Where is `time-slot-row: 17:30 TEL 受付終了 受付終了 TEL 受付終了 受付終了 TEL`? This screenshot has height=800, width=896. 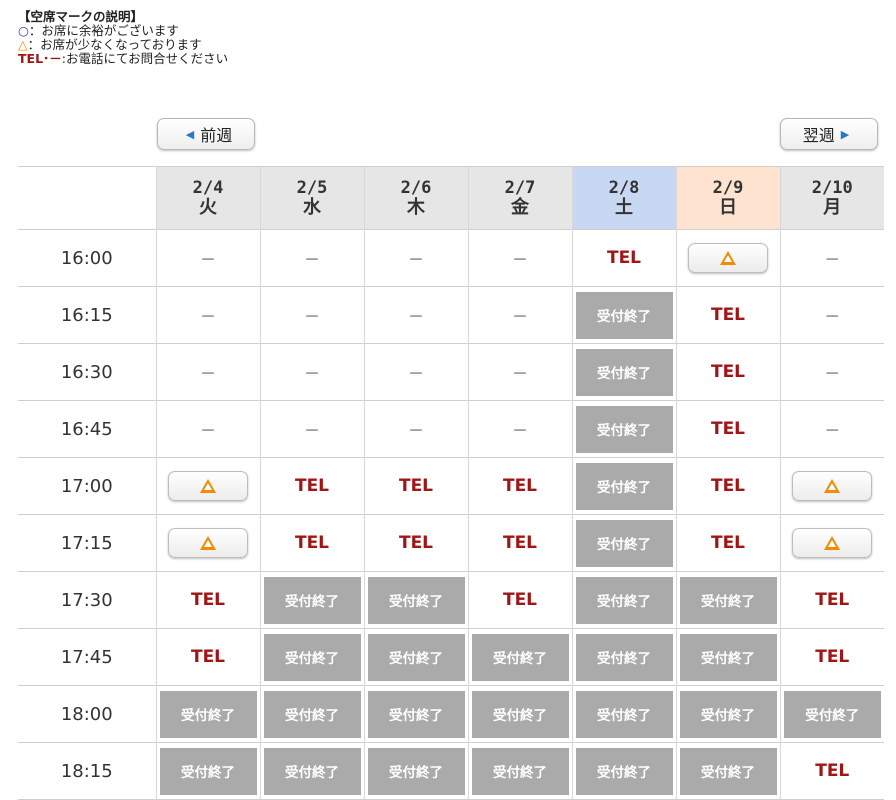 time-slot-row: 17:30 TEL 受付終了 受付終了 TEL 受付終了 受付終了 TEL is located at coordinates (451, 600).